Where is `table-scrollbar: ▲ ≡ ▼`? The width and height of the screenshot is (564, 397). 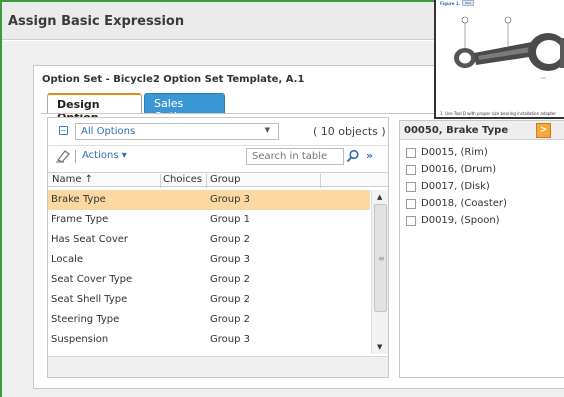 table-scrollbar: ▲ ≡ ▼ is located at coordinates (379, 272).